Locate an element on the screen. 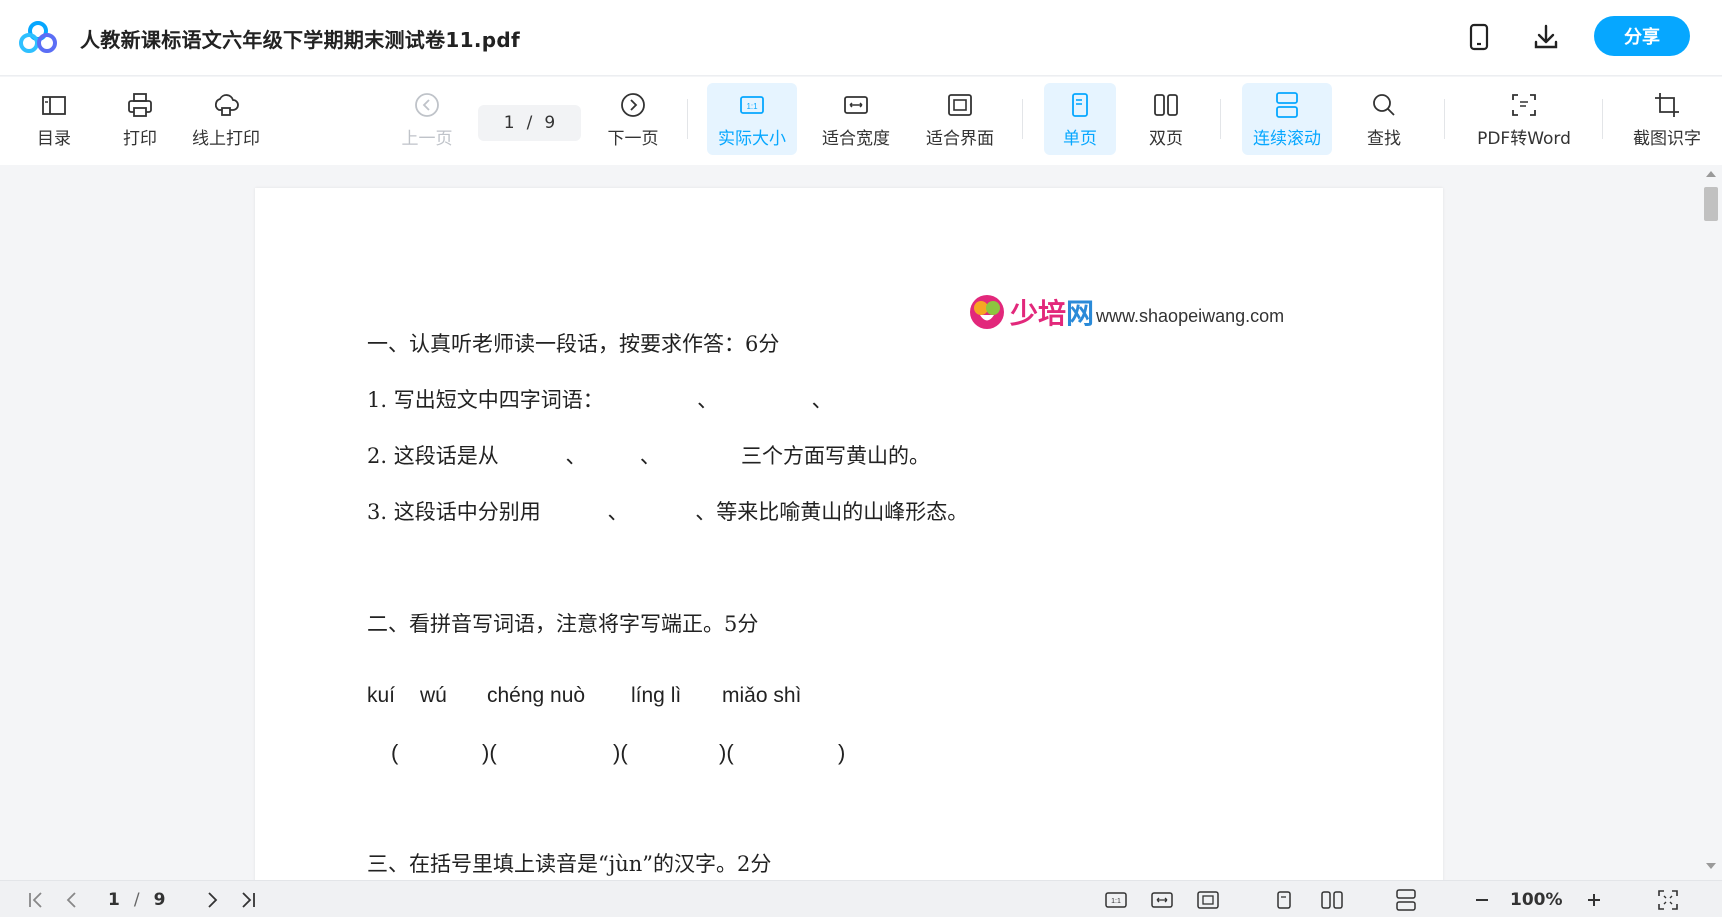 Image resolution: width=1722 pixels, height=917 pixels. actual-size-label: 实际大小 is located at coordinates (752, 138).